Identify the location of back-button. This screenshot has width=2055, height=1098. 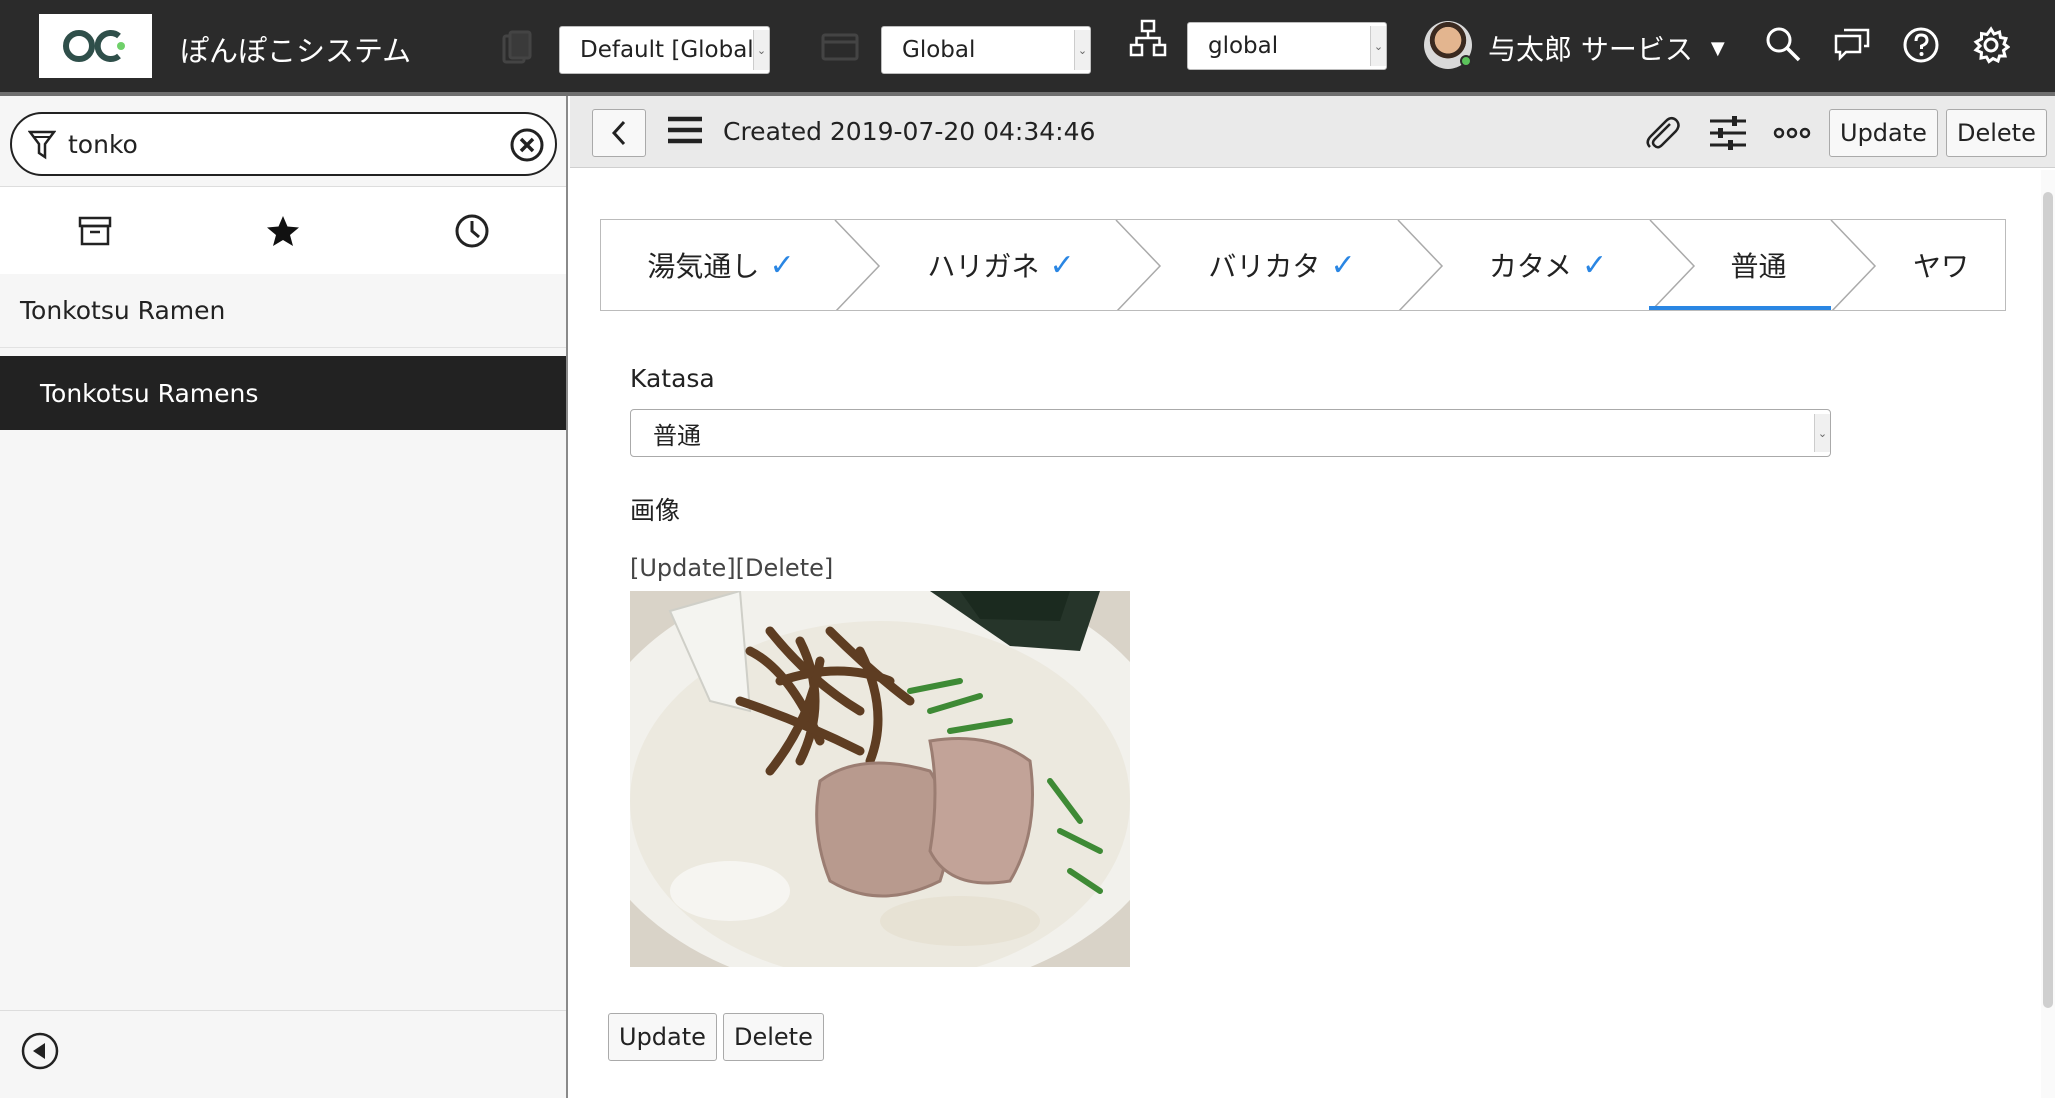
(619, 133).